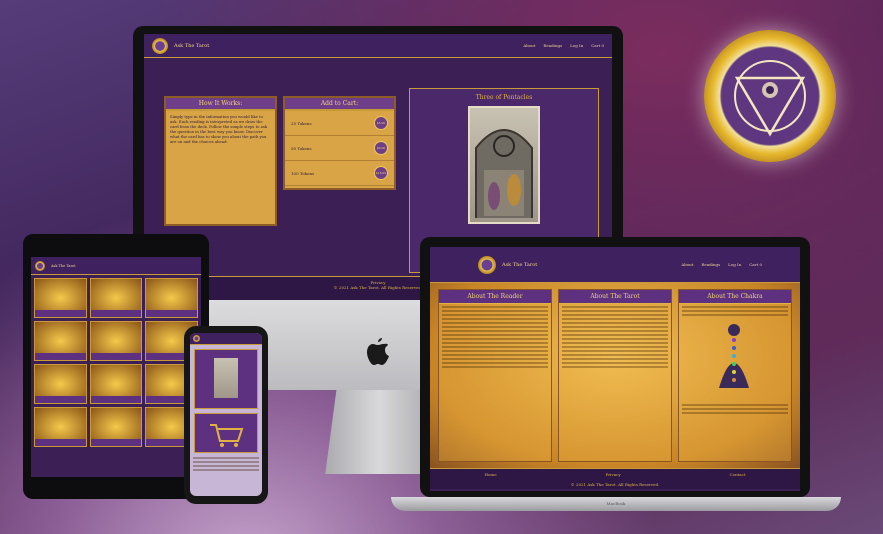 This screenshot has height=534, width=883. What do you see at coordinates (378, 351) in the screenshot?
I see `apple-logo-icon` at bounding box center [378, 351].